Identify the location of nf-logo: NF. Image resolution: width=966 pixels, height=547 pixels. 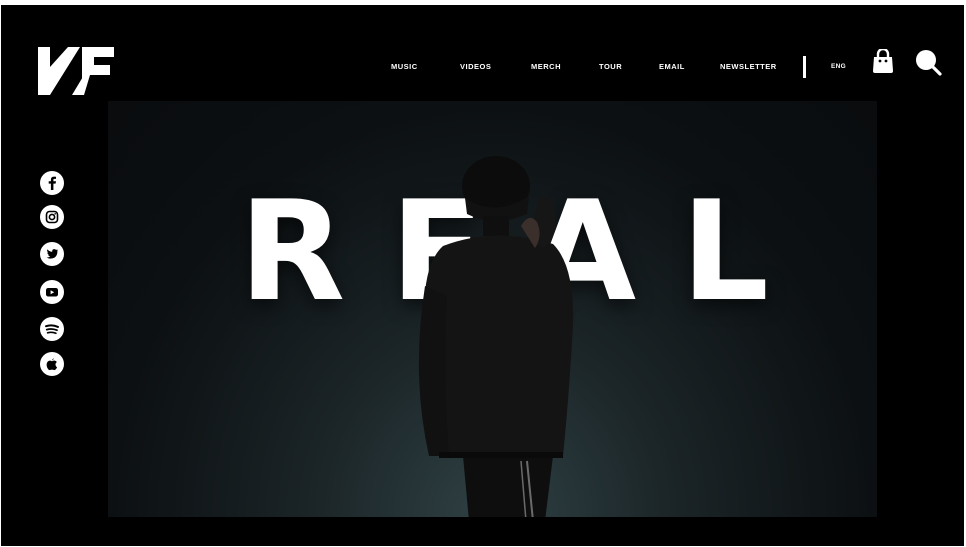
(76, 71).